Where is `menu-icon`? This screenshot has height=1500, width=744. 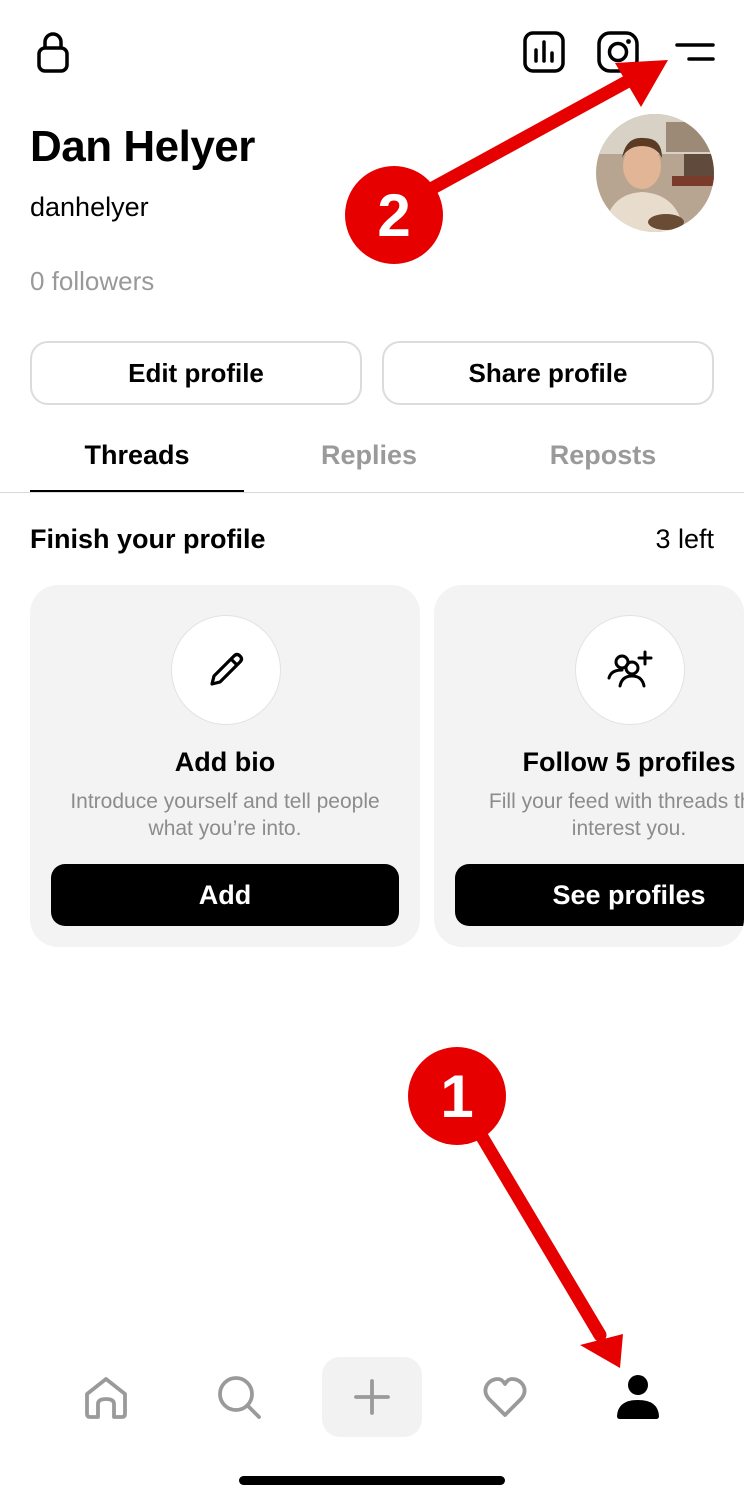 menu-icon is located at coordinates (695, 52).